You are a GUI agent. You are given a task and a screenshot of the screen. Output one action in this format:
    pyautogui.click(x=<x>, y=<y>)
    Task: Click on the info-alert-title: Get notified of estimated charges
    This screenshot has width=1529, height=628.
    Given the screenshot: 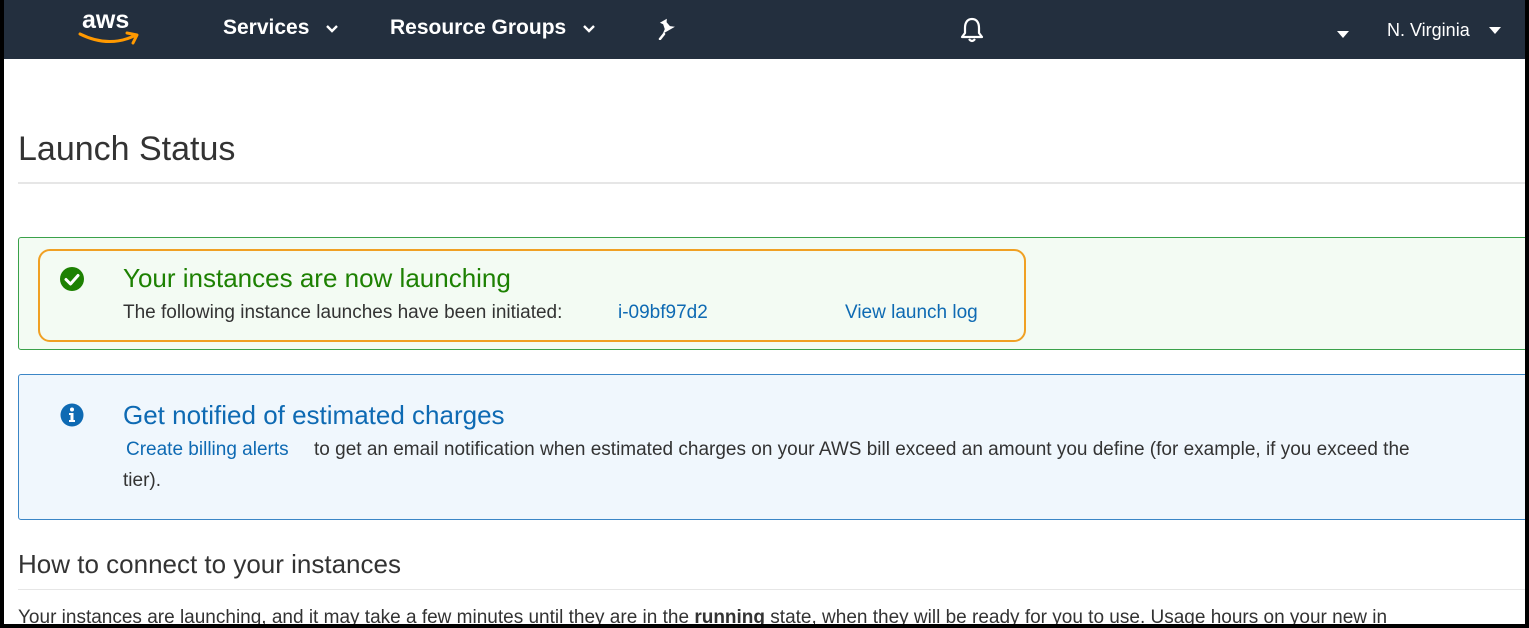 What is the action you would take?
    pyautogui.click(x=314, y=415)
    